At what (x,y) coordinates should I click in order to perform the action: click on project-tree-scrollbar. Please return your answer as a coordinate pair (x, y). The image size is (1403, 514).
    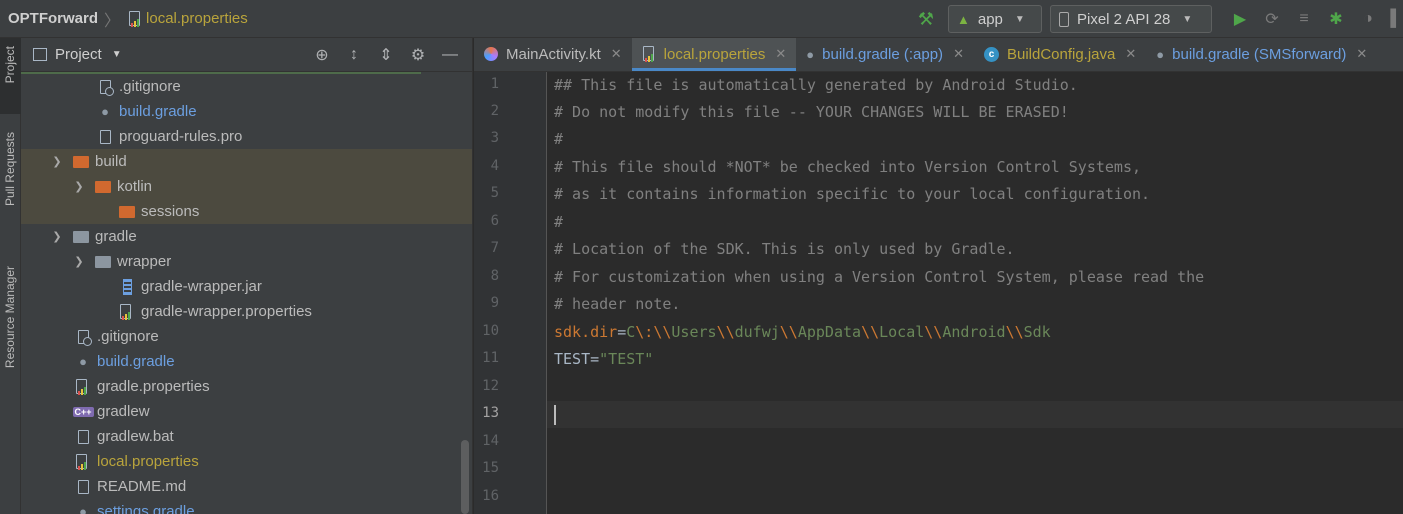
    Looking at the image, I should click on (465, 477).